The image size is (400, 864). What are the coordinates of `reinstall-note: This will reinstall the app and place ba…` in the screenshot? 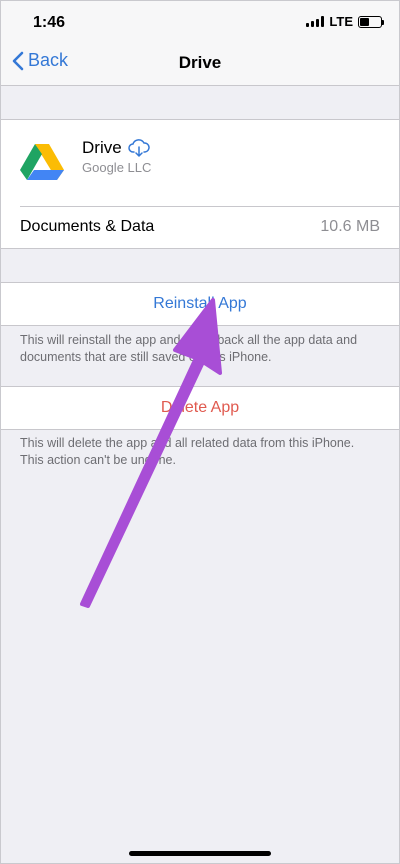 It's located at (189, 348).